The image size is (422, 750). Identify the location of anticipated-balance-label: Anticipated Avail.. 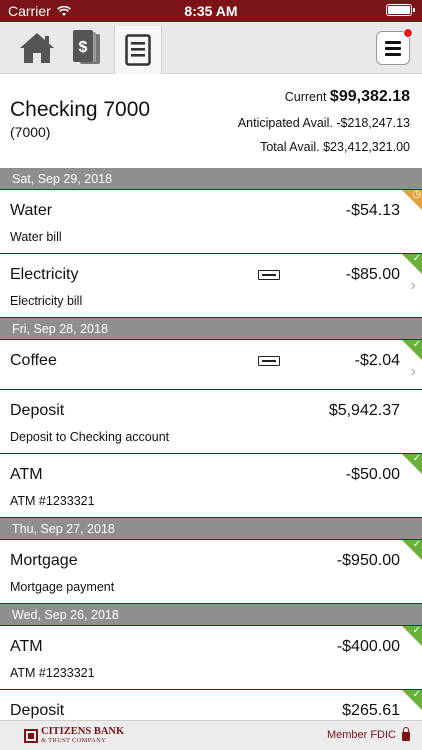
(285, 123).